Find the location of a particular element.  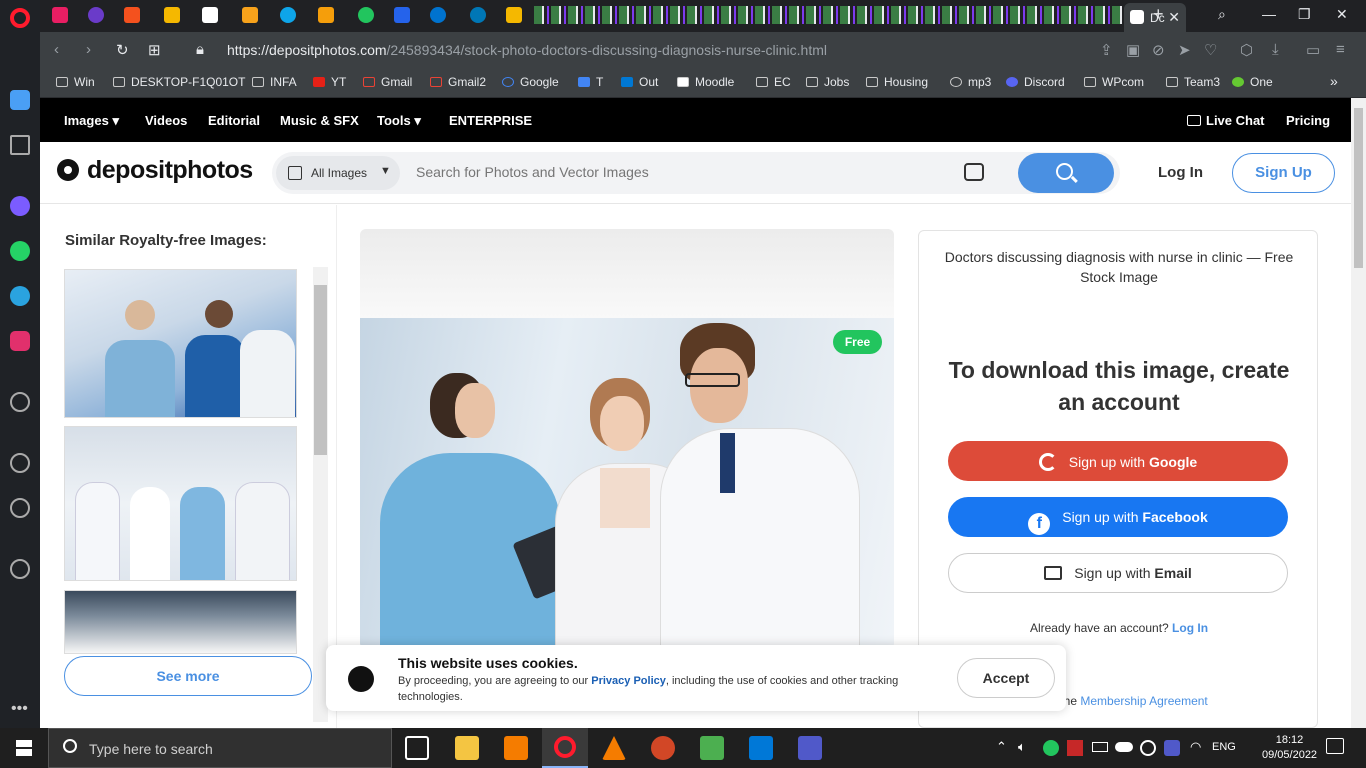

language-indicator: ENG is located at coordinates (1224, 747).